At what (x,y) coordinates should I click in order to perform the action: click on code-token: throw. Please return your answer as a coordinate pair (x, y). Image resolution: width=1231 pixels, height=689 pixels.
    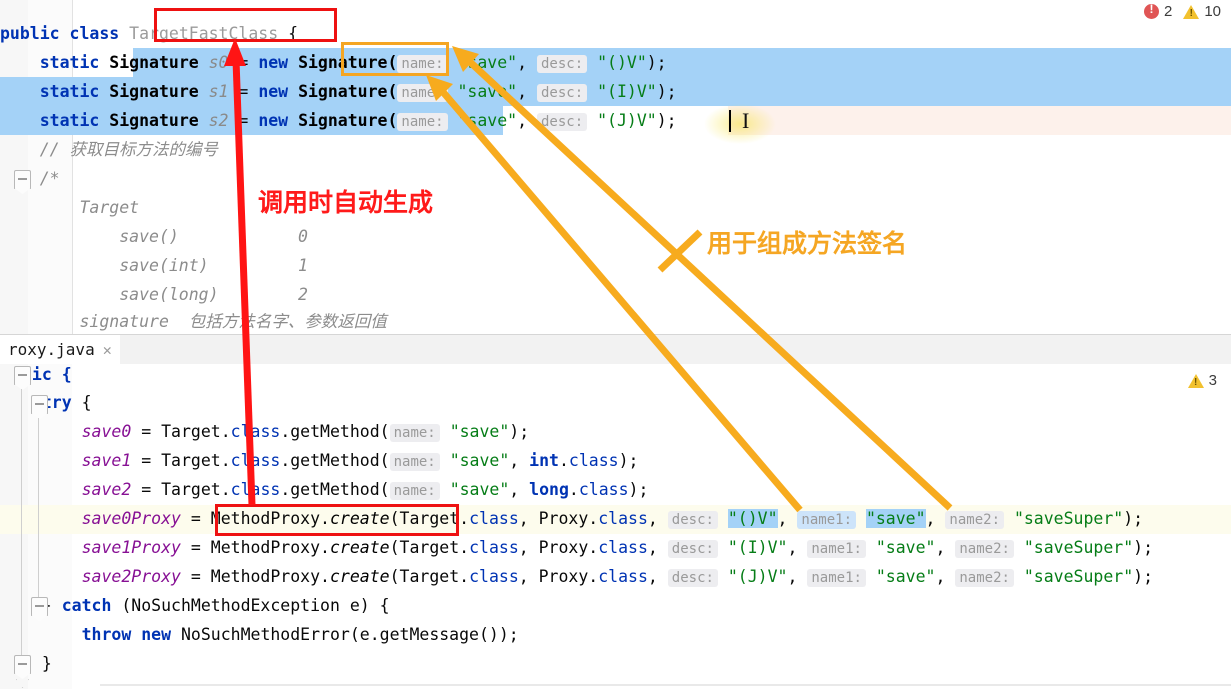
    Looking at the image, I should click on (82, 634).